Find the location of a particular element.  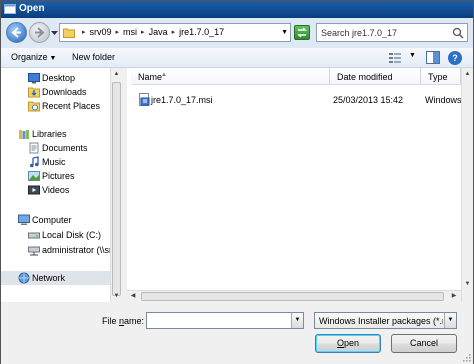

file-type-filter: Windows Installer packages (*.r ▼ is located at coordinates (385, 320).